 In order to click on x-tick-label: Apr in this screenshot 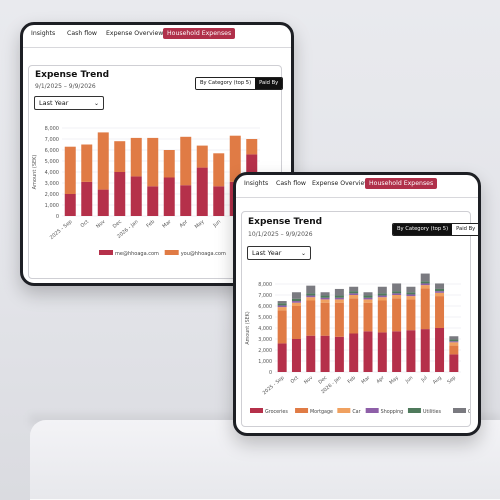, I will do `click(380, 380)`.